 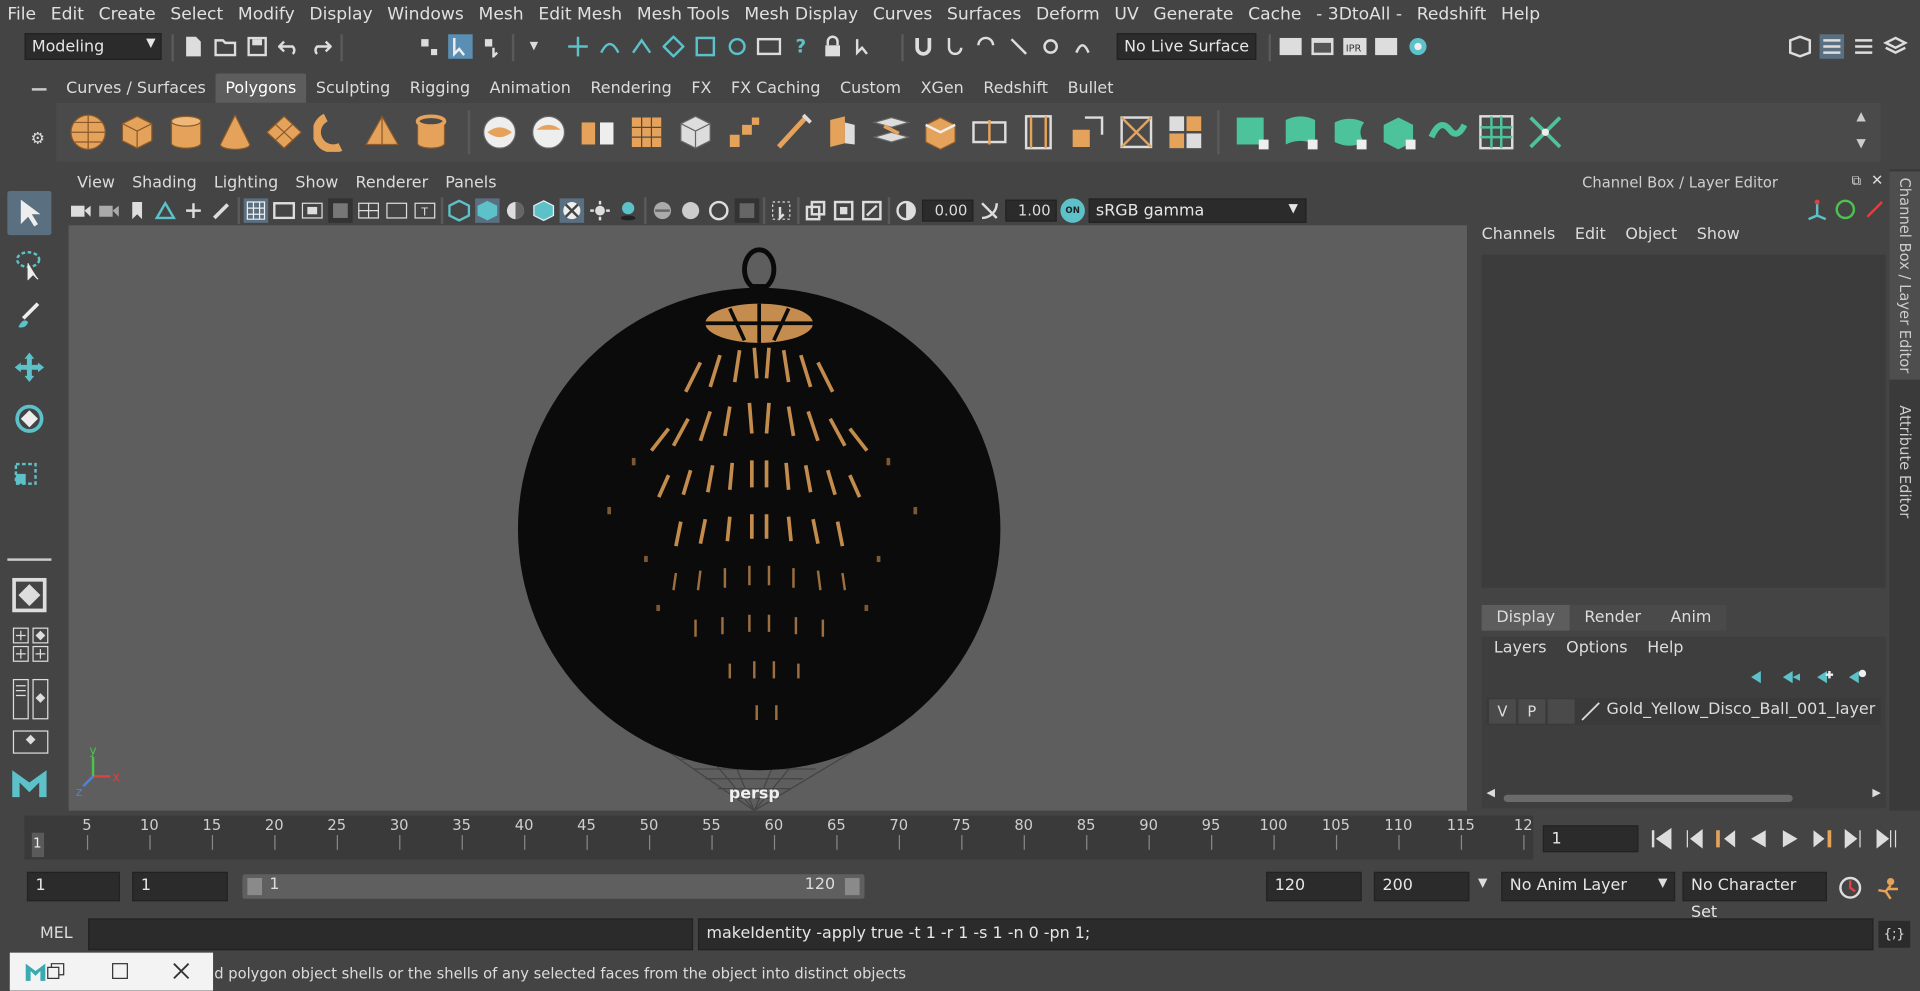 What do you see at coordinates (690, 210) in the screenshot?
I see `xray-active-icon` at bounding box center [690, 210].